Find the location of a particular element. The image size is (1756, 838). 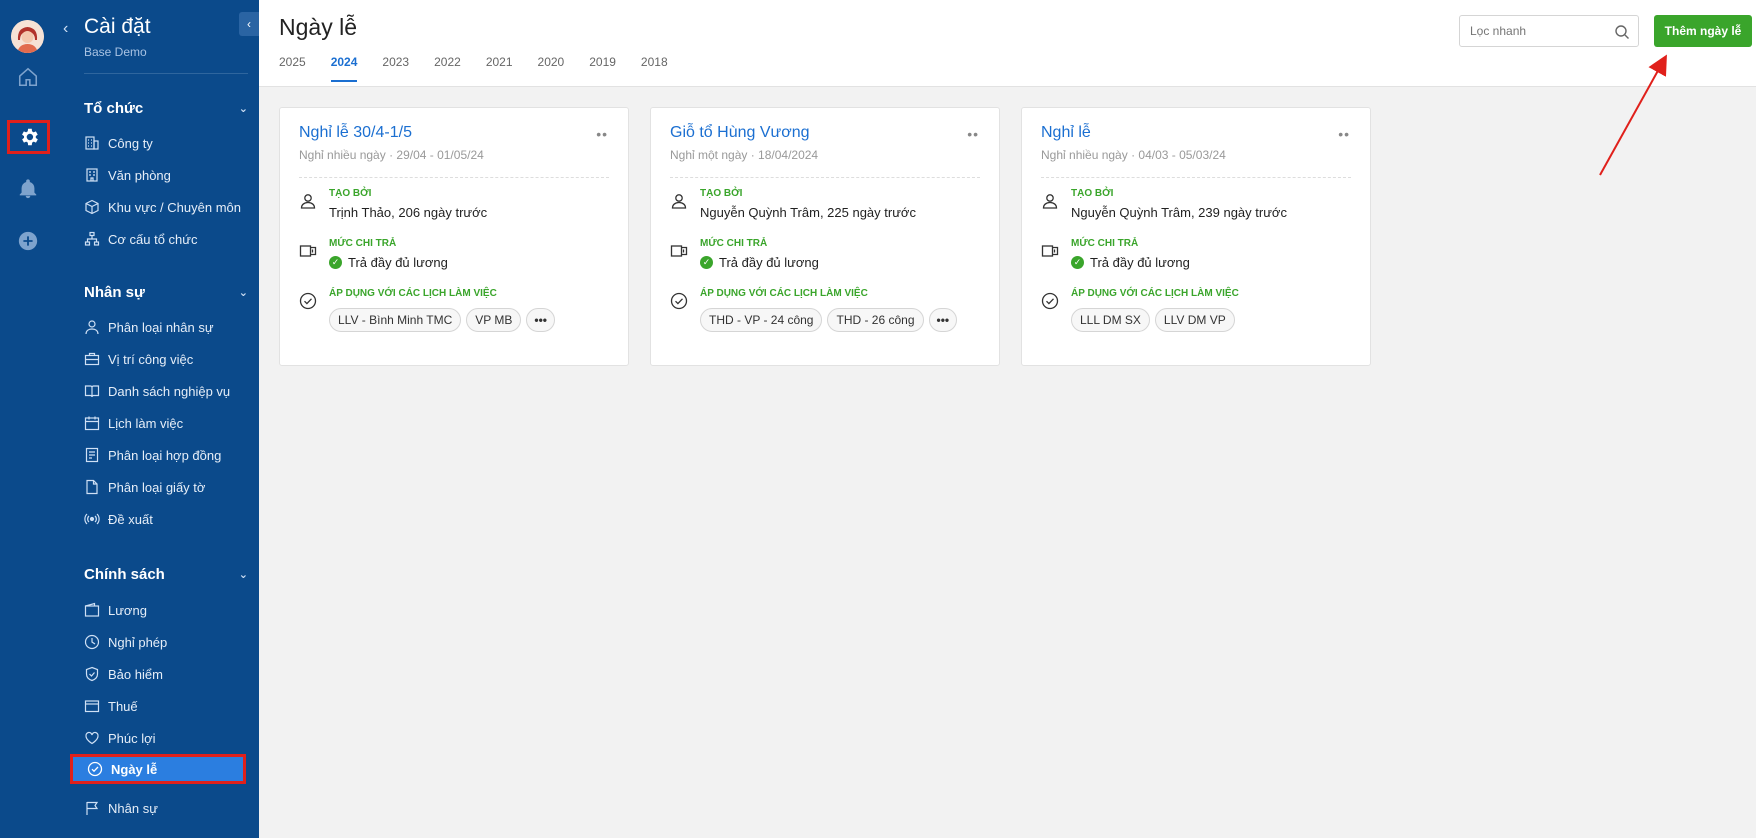

sidebar-item-label: Công ty is located at coordinates (130, 143).